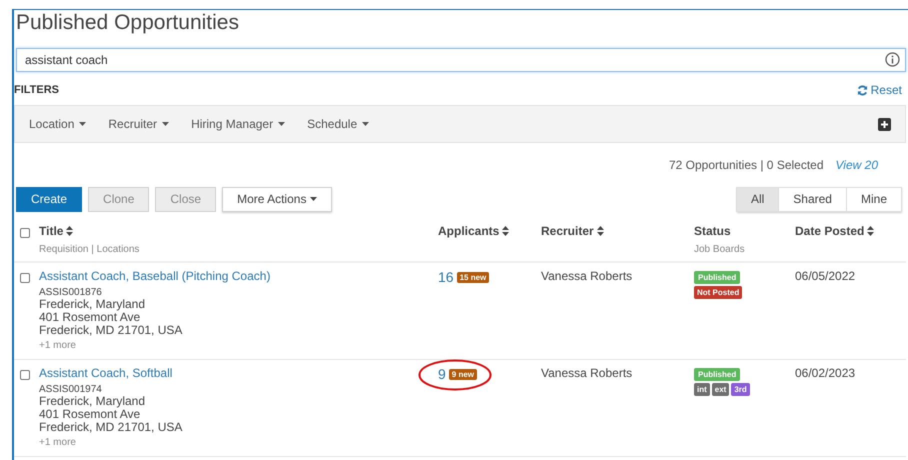 The height and width of the screenshot is (460, 908). What do you see at coordinates (57, 124) in the screenshot?
I see `filter-dropdown: Location` at bounding box center [57, 124].